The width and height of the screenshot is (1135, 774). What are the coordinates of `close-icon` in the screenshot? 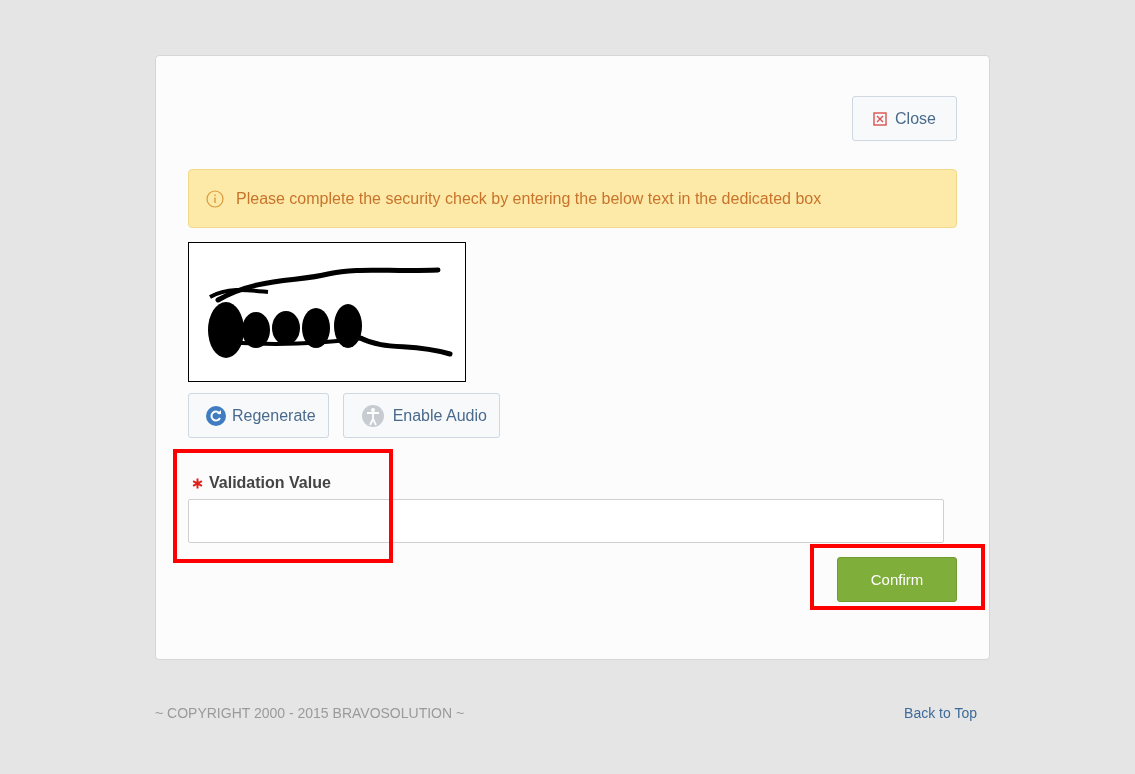 It's located at (880, 118).